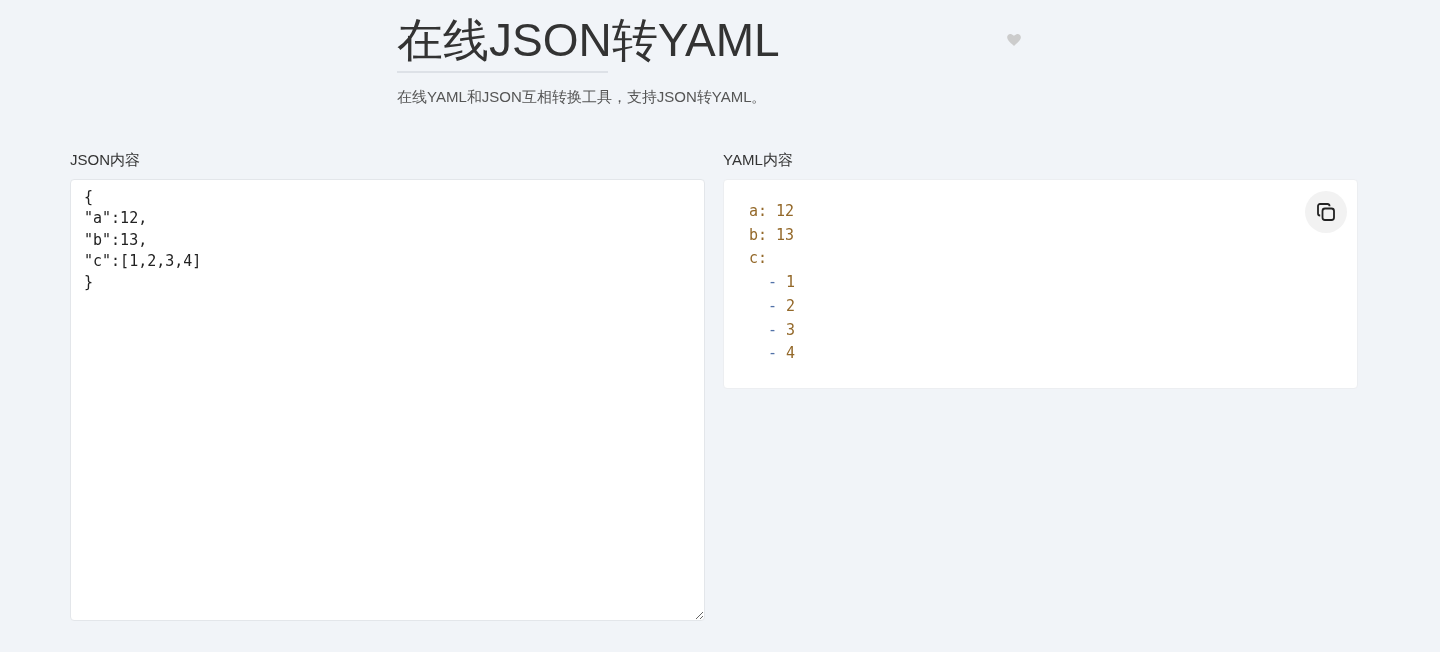 The image size is (1440, 652). I want to click on code-line: a: 12, so click(772, 211).